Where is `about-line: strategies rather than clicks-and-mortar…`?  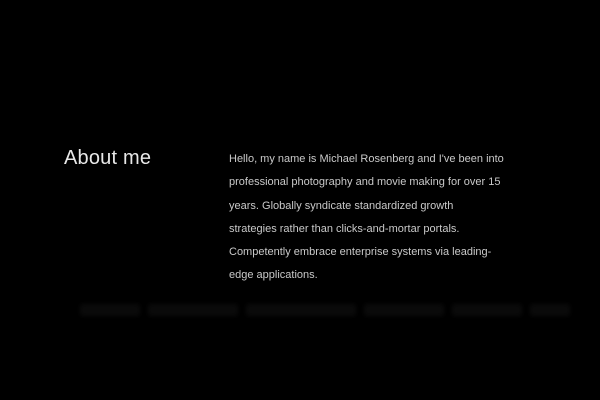 about-line: strategies rather than clicks-and-mortar… is located at coordinates (344, 228).